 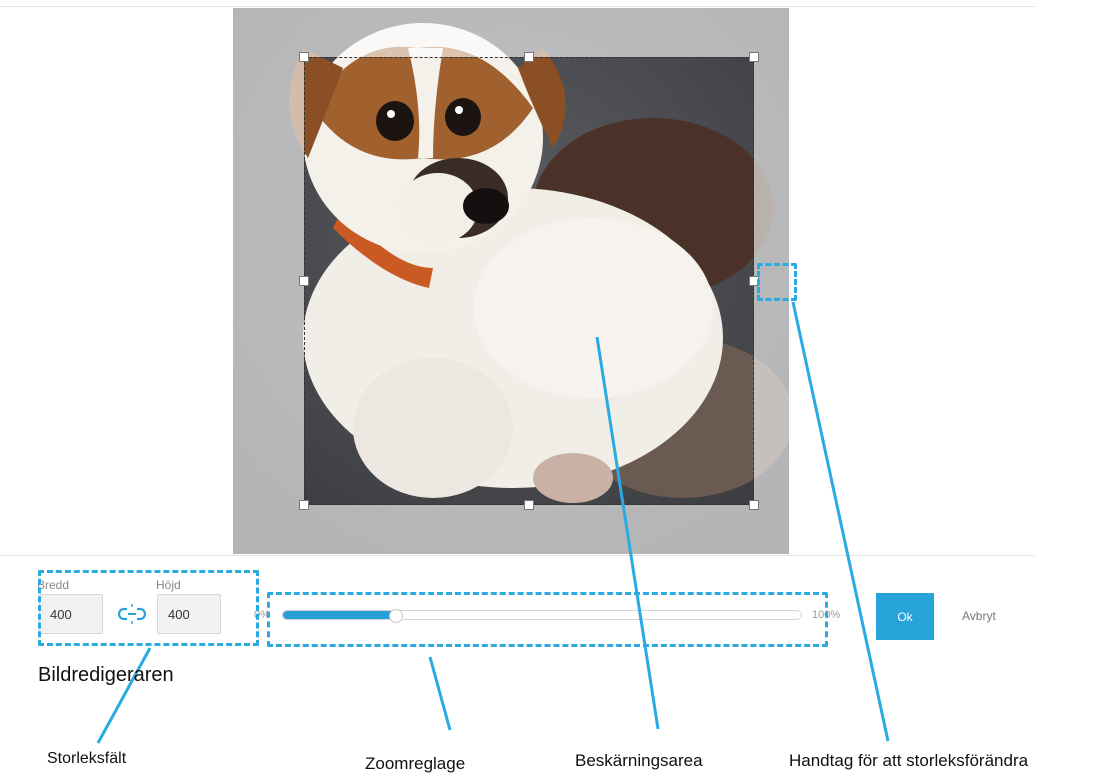 I want to click on resize-handle-caption: Handtag för att storleksförändra, so click(x=909, y=760).